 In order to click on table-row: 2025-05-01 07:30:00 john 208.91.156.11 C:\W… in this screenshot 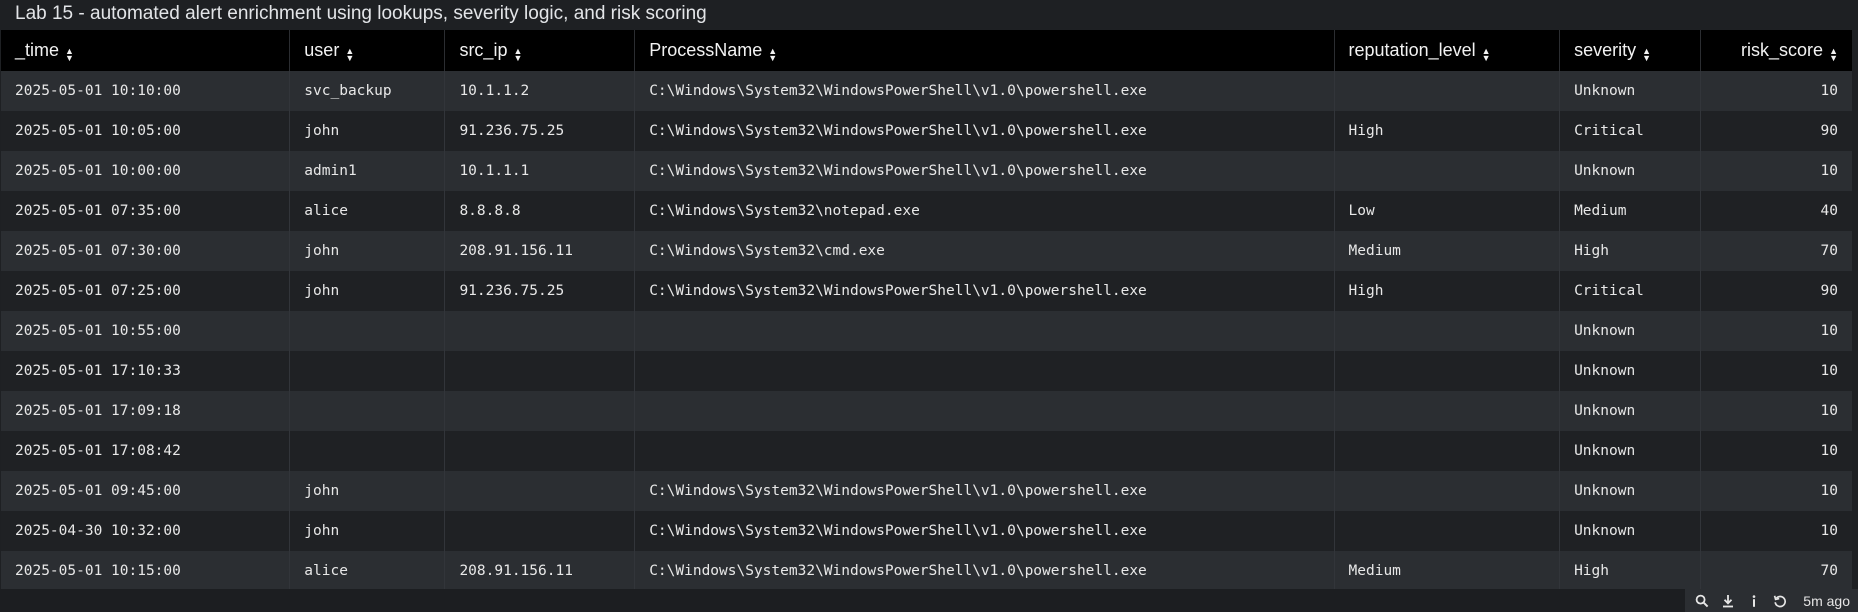, I will do `click(926, 251)`.